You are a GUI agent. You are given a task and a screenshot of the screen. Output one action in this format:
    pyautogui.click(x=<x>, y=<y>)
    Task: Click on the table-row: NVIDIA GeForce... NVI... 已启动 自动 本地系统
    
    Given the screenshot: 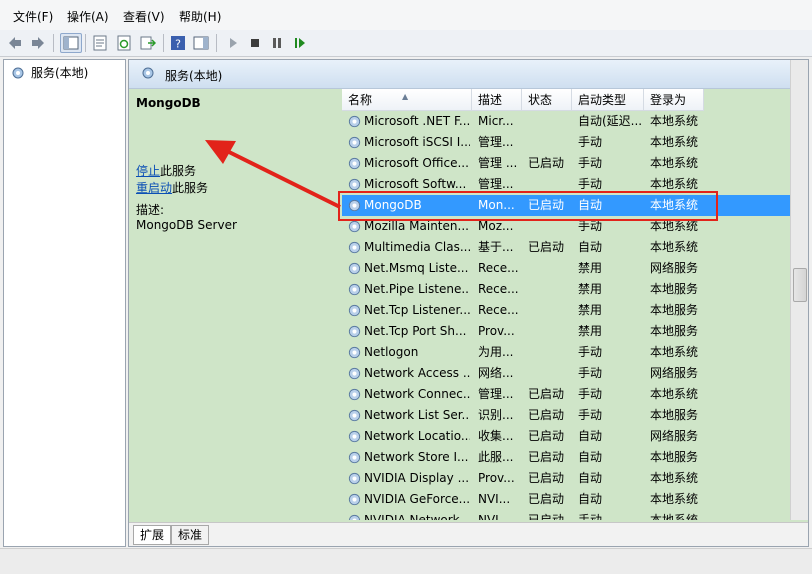 What is the action you would take?
    pyautogui.click(x=566, y=499)
    